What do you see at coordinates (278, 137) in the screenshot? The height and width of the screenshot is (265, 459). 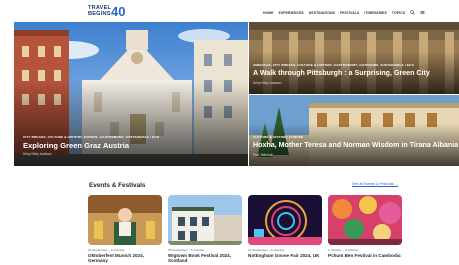 I see `post-categories: CULTURE & HISTORY, EUROPE` at bounding box center [278, 137].